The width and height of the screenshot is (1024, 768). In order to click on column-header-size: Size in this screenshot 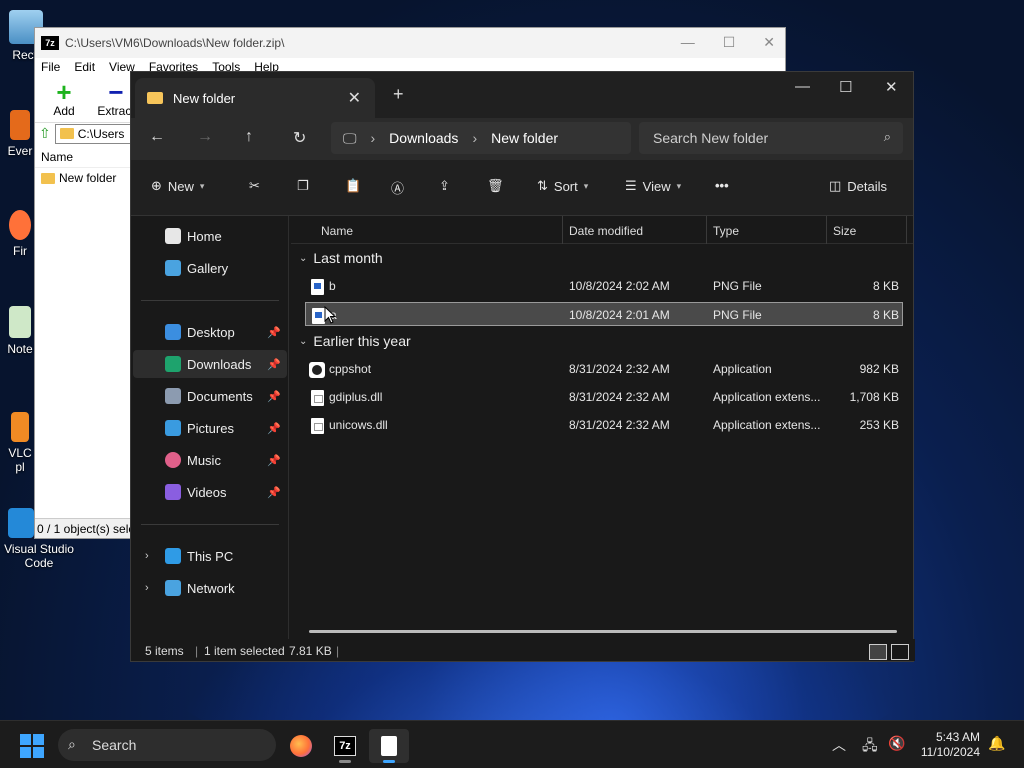, I will do `click(844, 231)`.